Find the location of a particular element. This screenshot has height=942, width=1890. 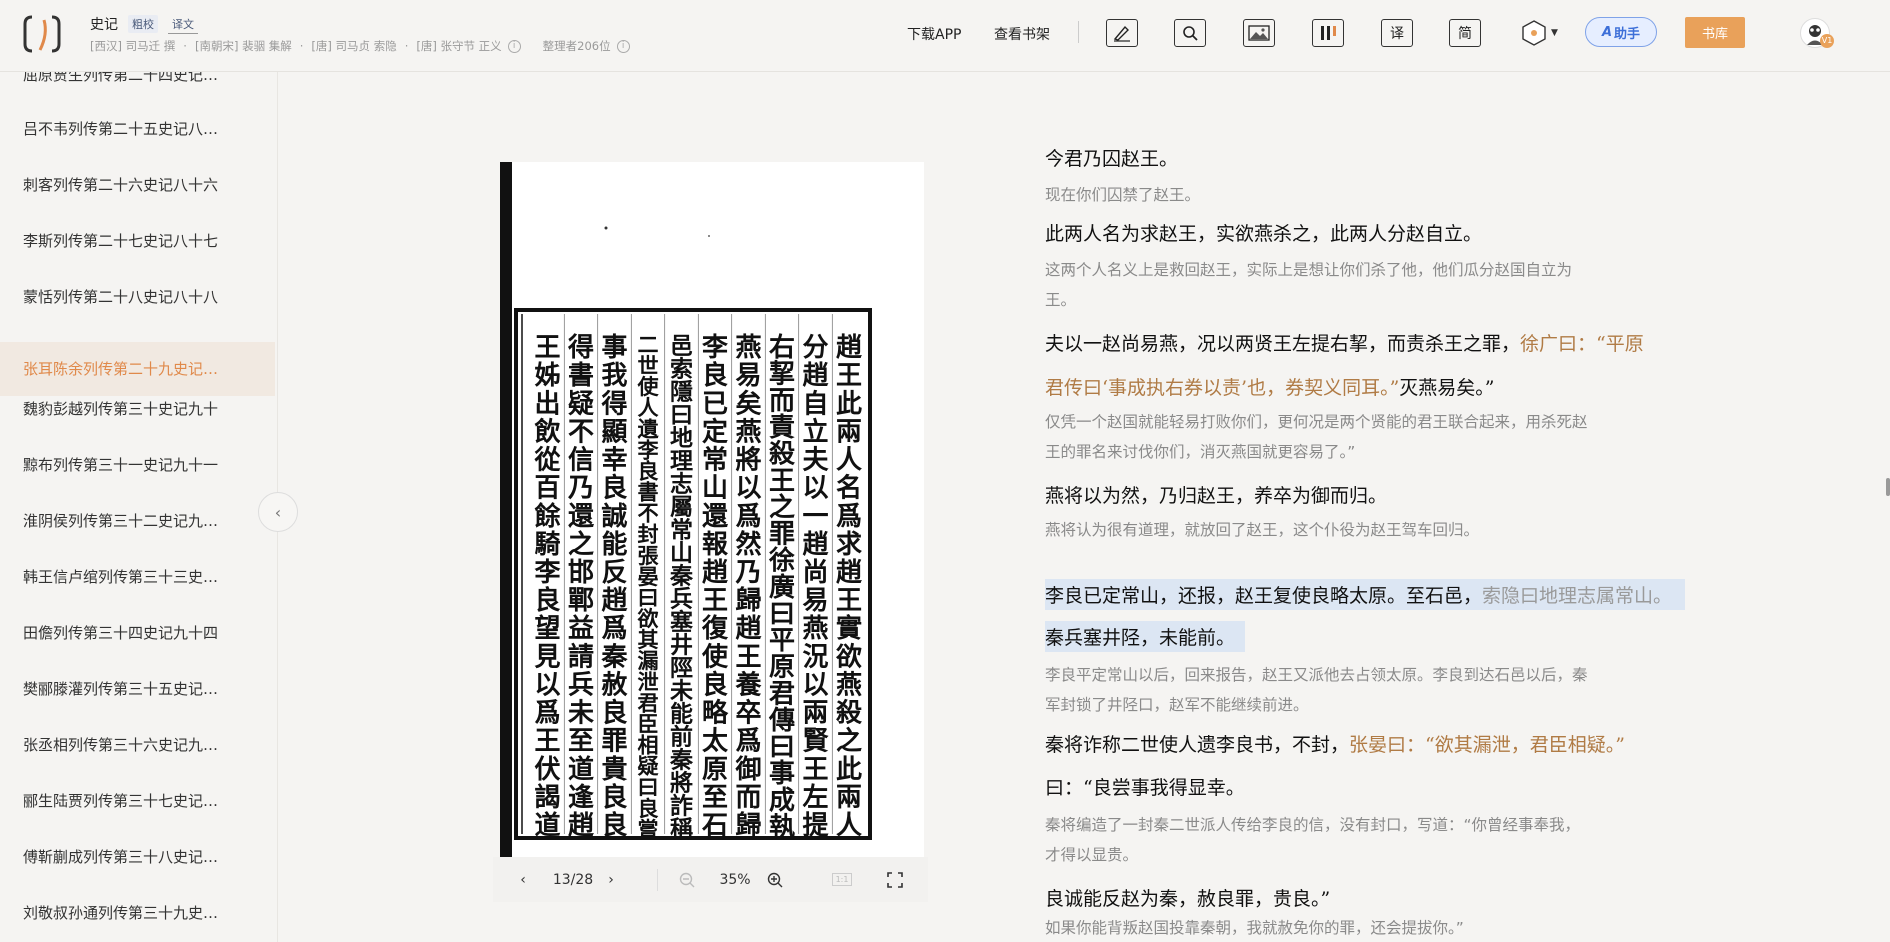

book-title-row: 史记 粗校 译文 is located at coordinates (144, 24).